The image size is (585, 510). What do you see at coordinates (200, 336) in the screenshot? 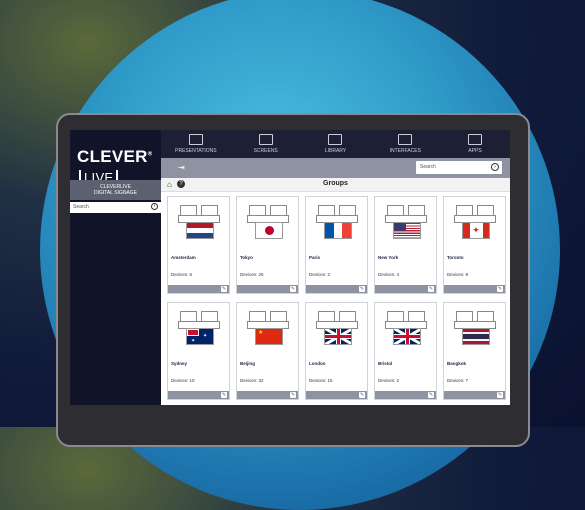
I see `flag-au-icon: ✦ ✦` at bounding box center [200, 336].